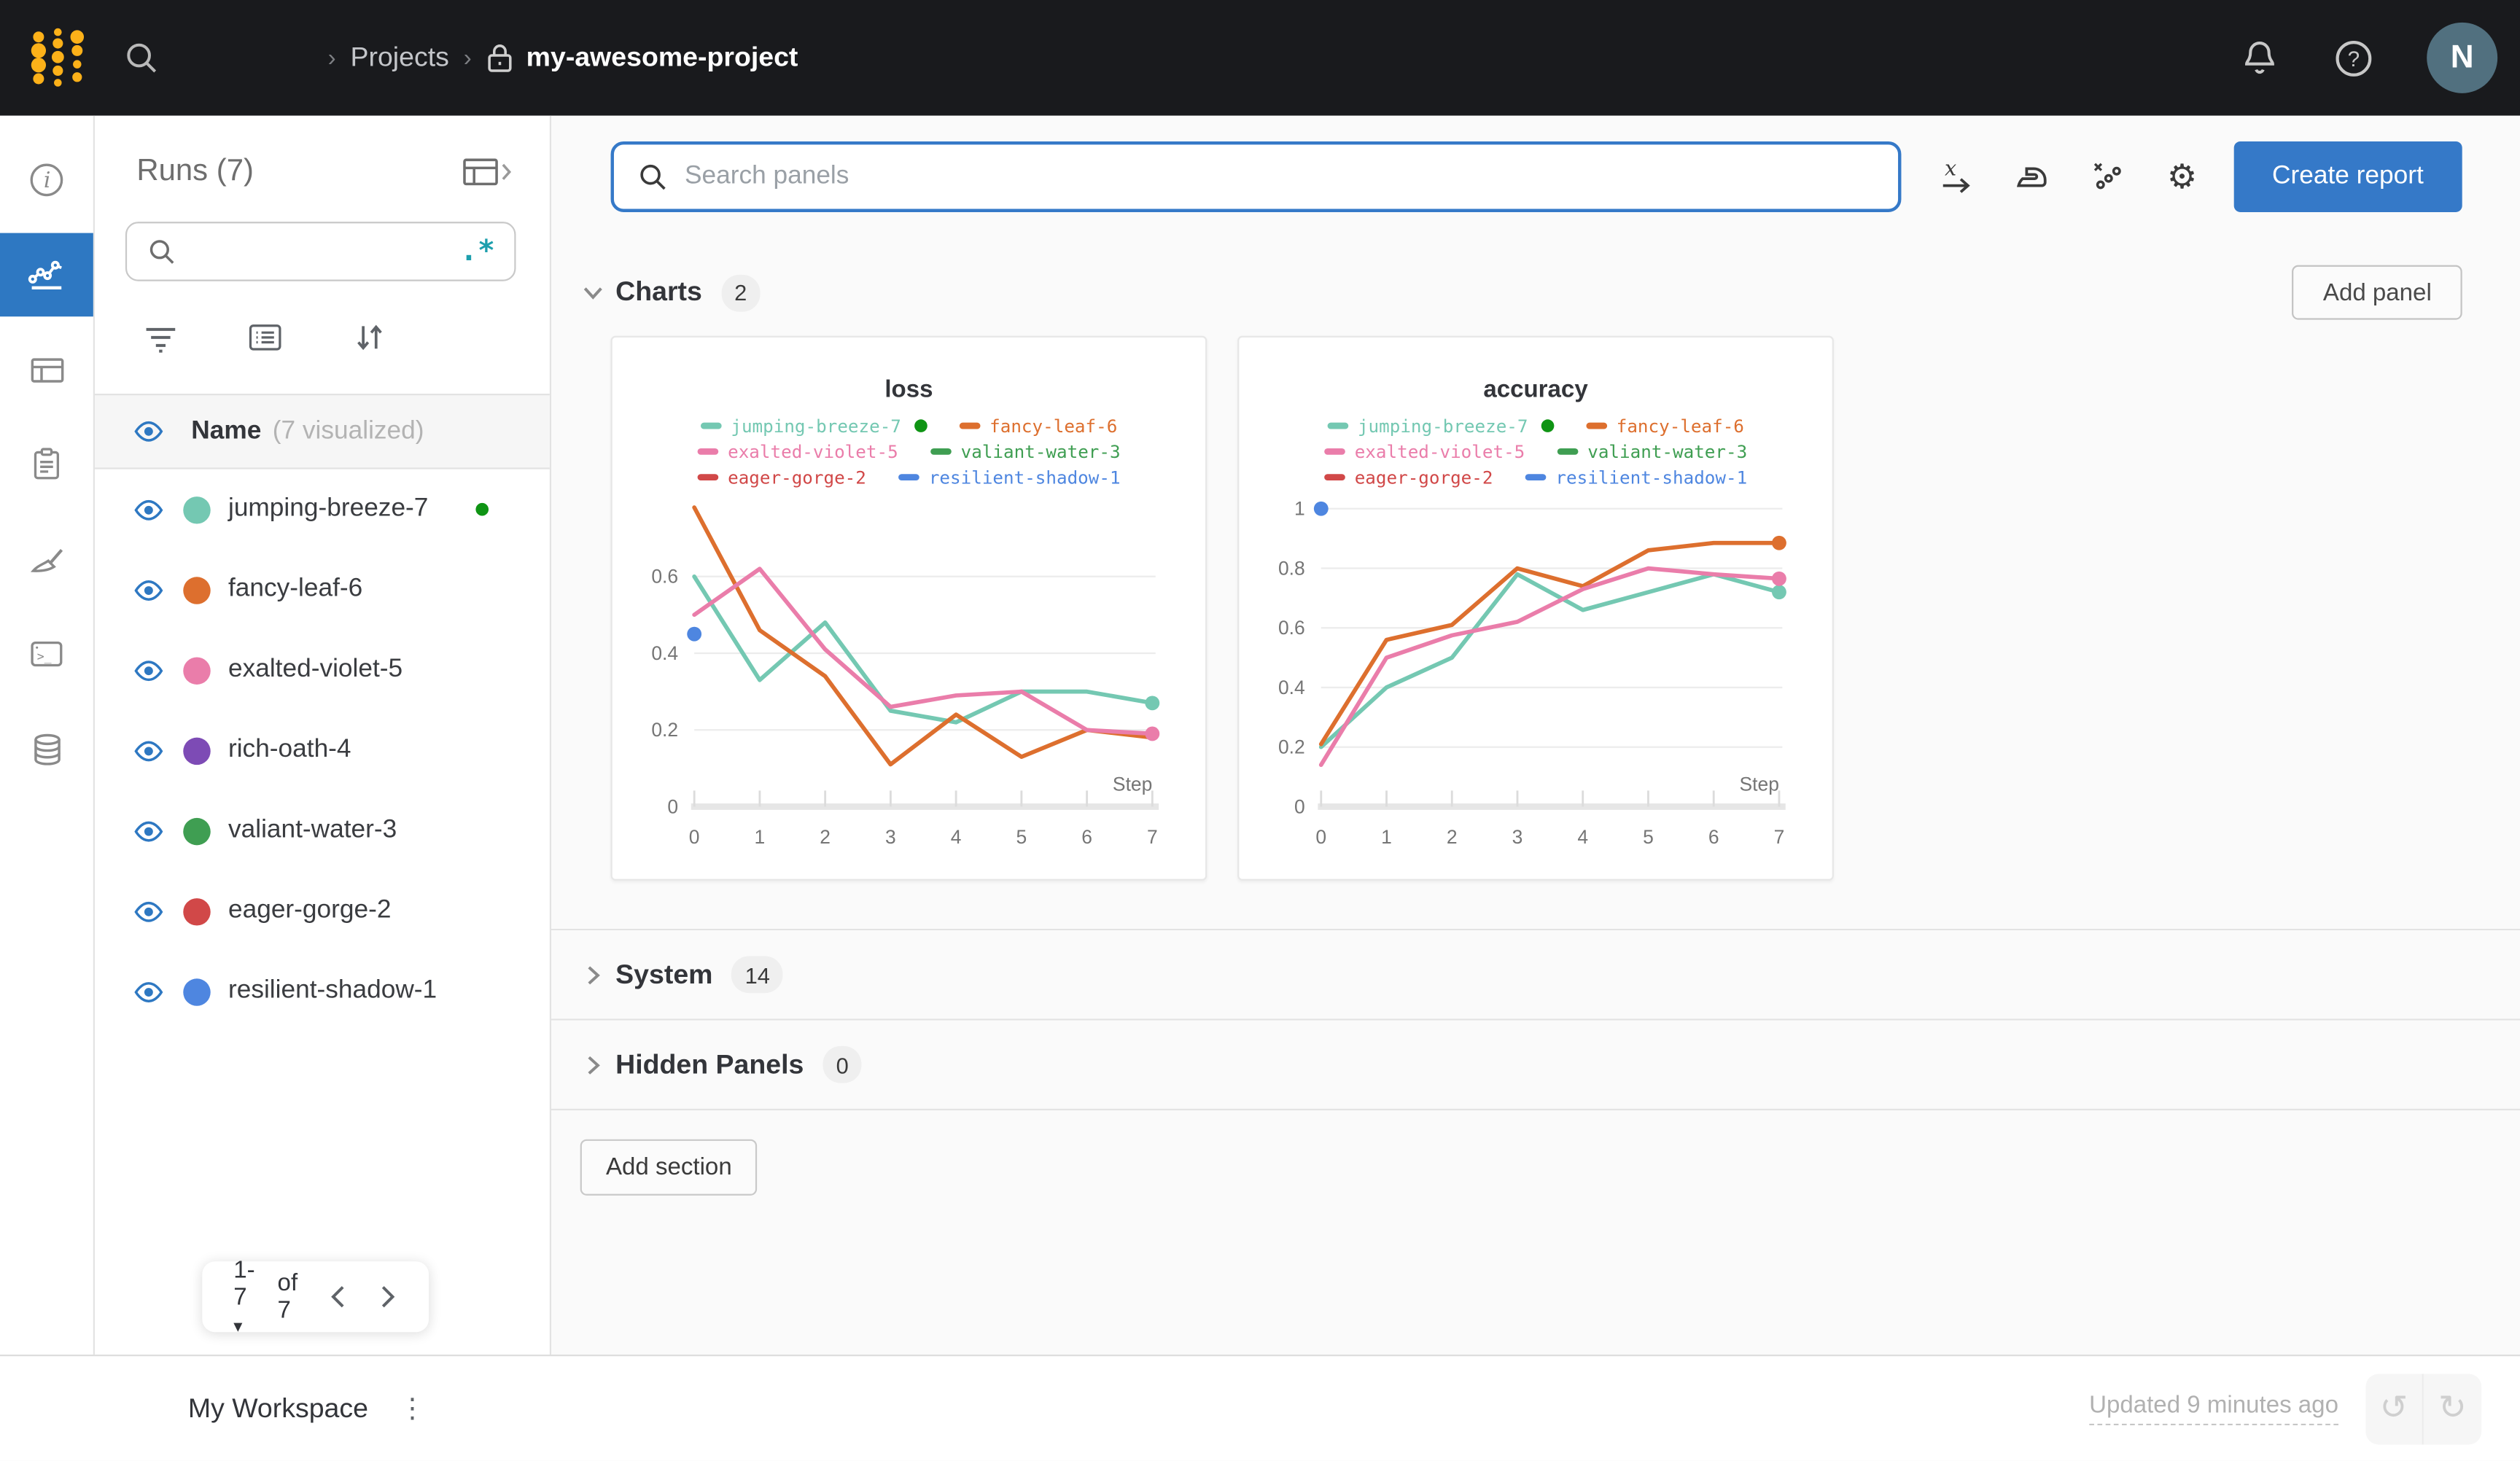  Describe the element at coordinates (477, 250) in the screenshot. I see `regex-toggle: .*` at that location.